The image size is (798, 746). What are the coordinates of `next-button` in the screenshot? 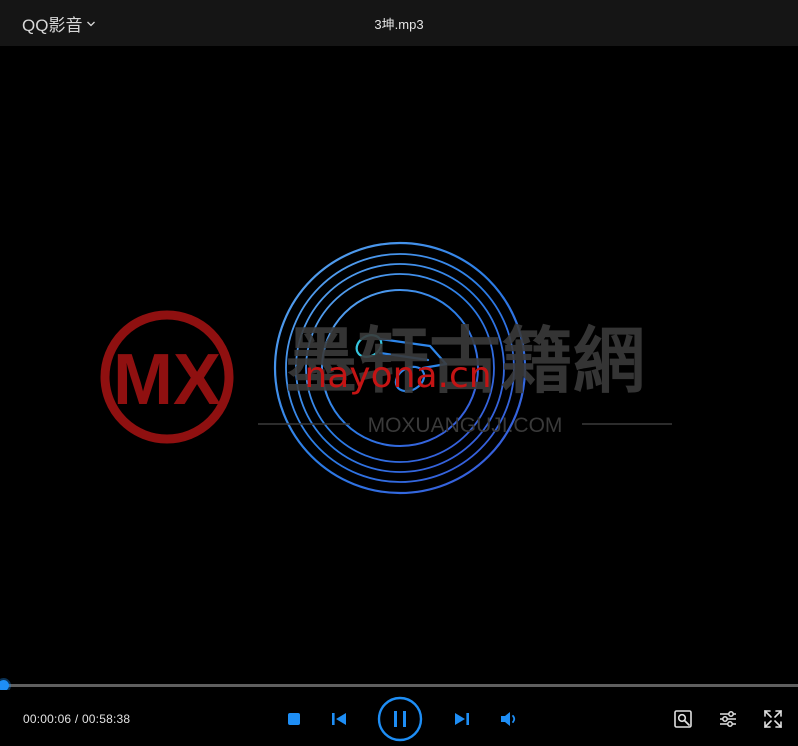 It's located at (462, 719).